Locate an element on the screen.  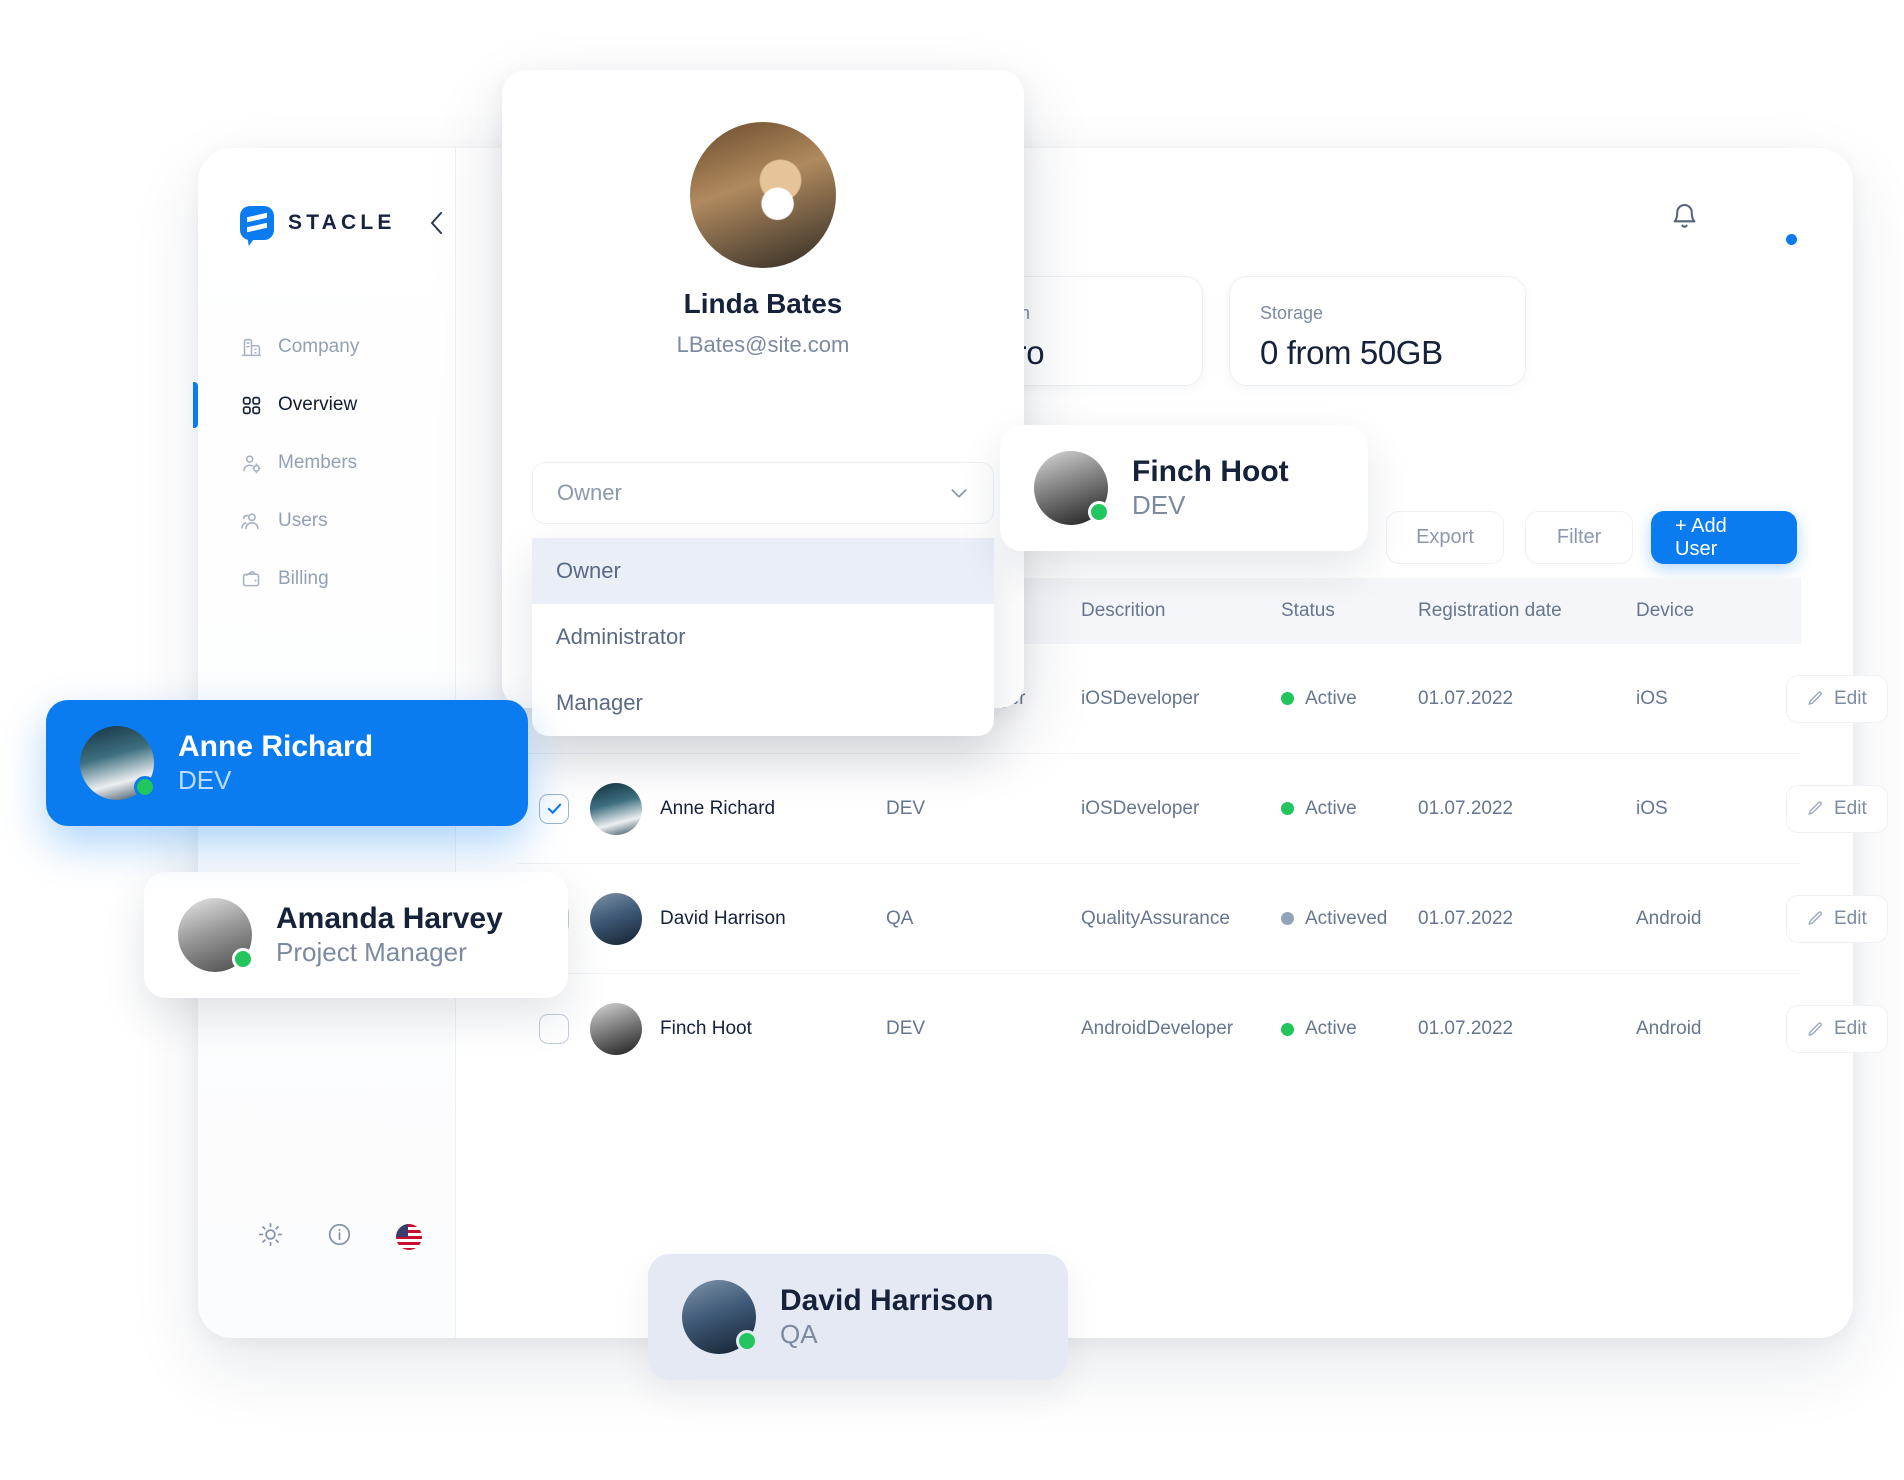
add-user-button: + Add User is located at coordinates (1724, 537).